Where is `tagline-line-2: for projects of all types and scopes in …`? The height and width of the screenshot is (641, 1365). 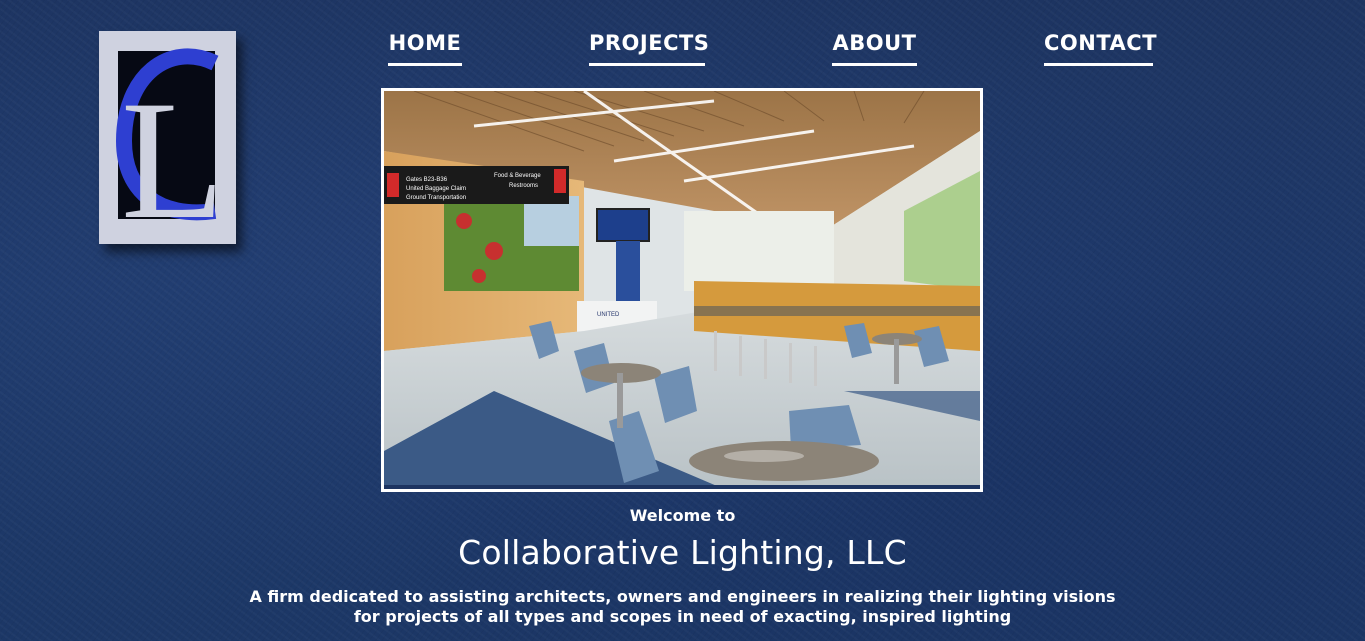
tagline-line-2: for projects of all types and scopes in … is located at coordinates (682, 616).